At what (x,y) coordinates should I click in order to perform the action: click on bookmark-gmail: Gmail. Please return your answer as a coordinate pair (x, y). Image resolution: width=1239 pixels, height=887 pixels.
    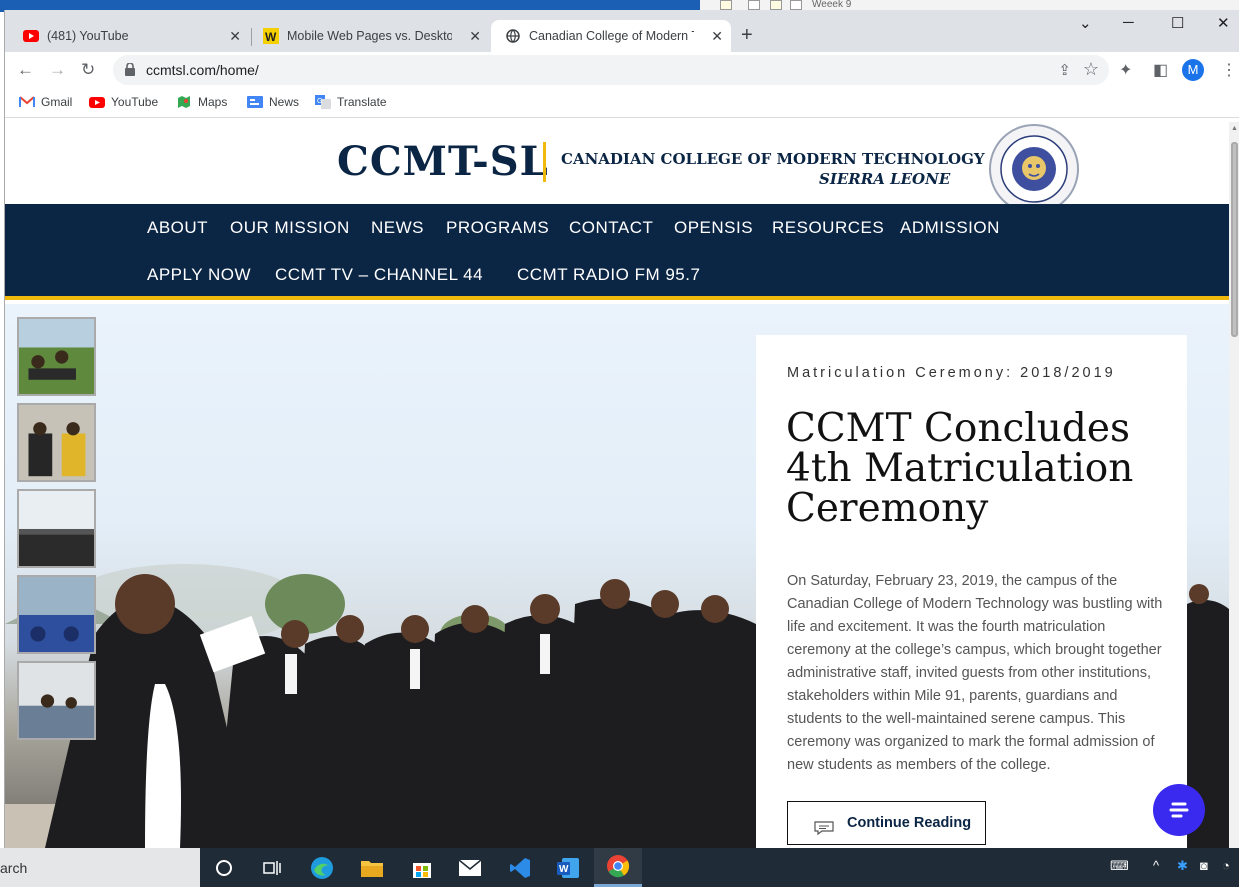
    Looking at the image, I should click on (45, 102).